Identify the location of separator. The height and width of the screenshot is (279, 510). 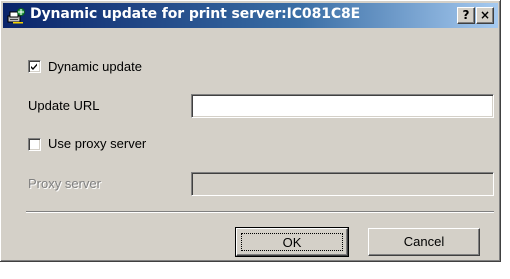
(260, 212).